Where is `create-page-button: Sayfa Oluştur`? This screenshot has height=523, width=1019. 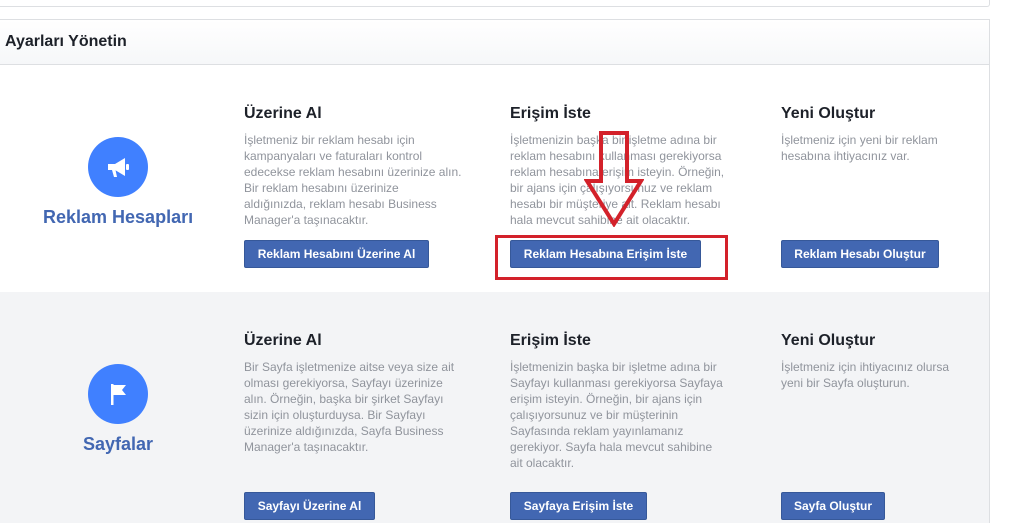
create-page-button: Sayfa Oluştur is located at coordinates (833, 506).